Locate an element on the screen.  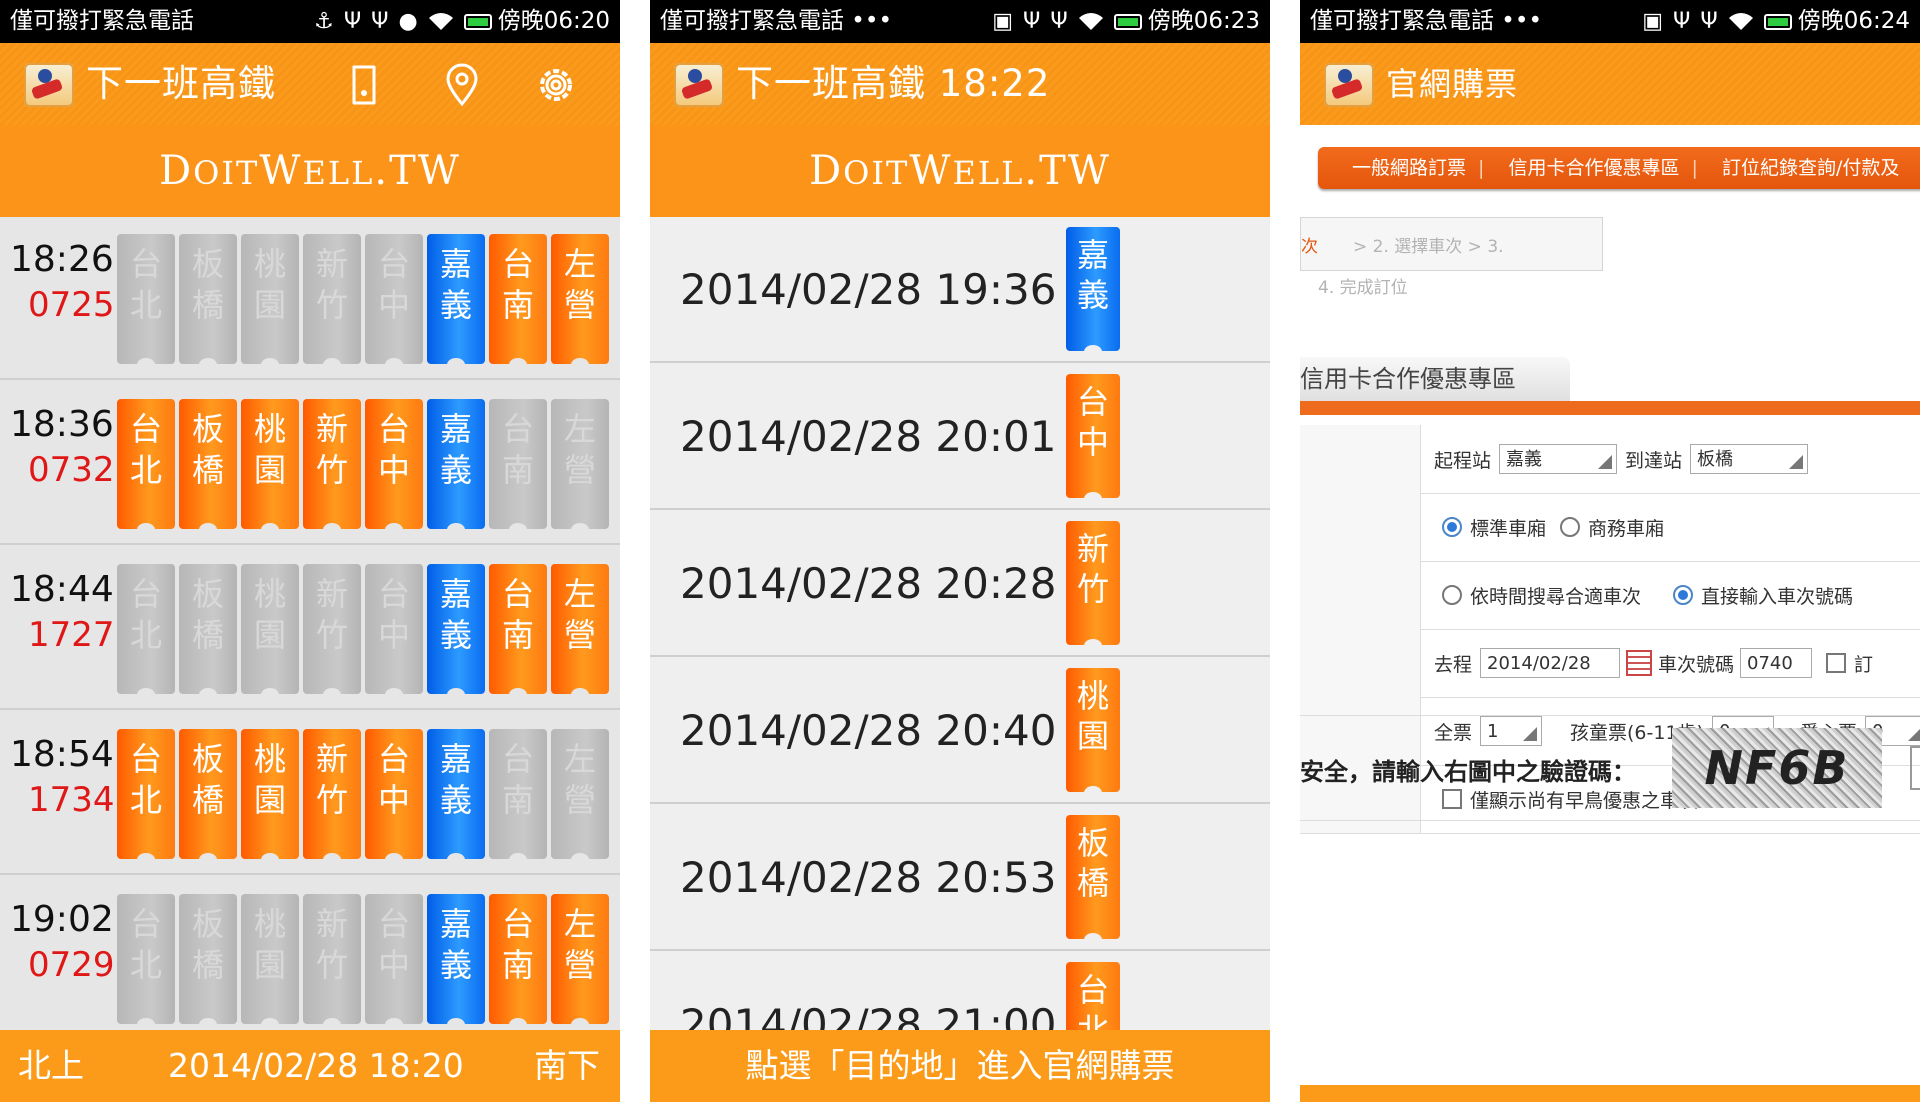
footer-bar: 點選「目的地」進入官網購票 is located at coordinates (960, 1066).